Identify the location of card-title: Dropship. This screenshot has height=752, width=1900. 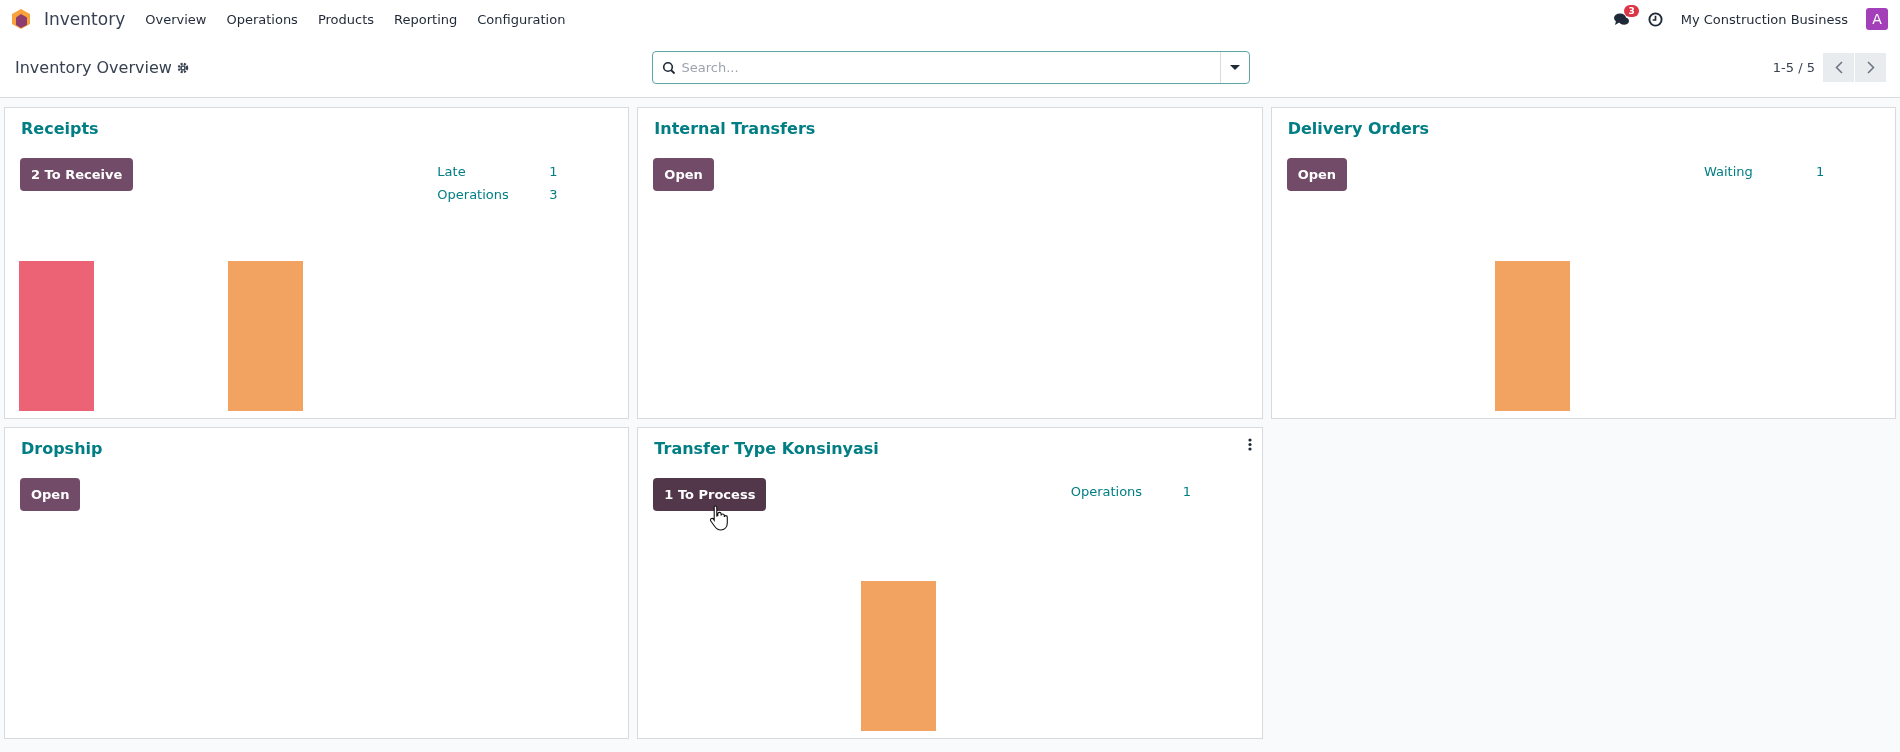
(62, 448).